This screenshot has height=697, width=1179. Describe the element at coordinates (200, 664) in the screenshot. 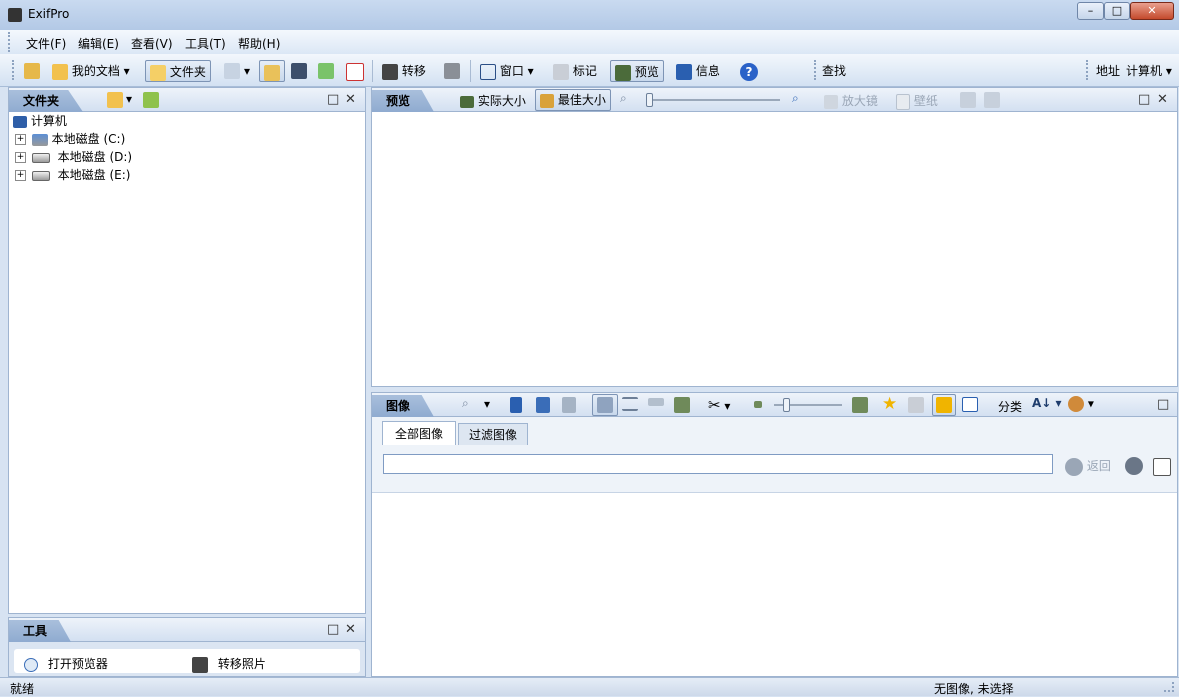

I see `camera-icon` at that location.